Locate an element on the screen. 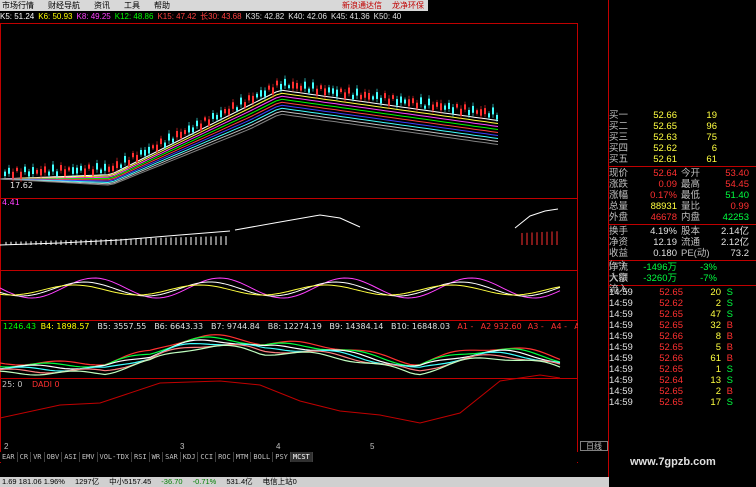  stat-label: 内盘 is located at coordinates (691, 217).